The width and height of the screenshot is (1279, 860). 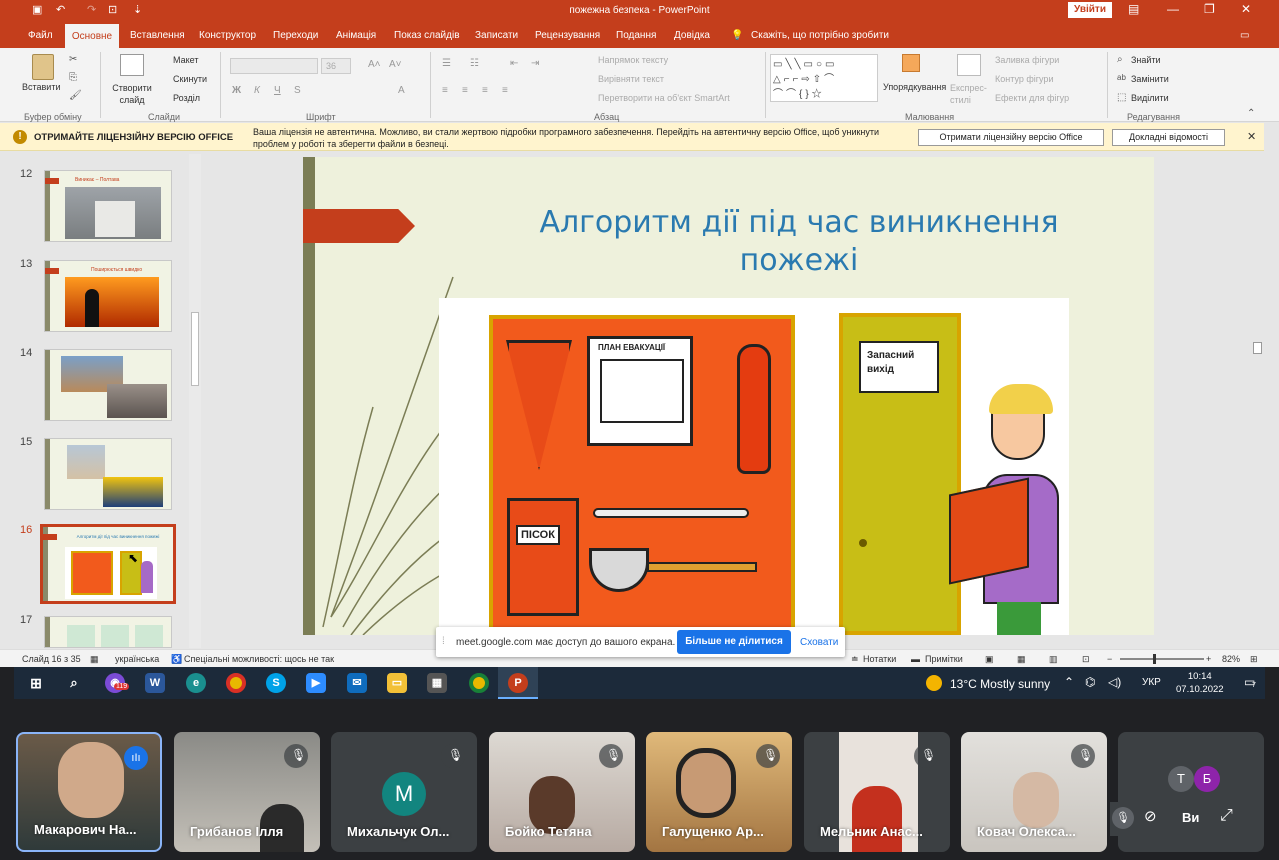 I want to click on shape-fill-button: Заливка фігури, so click(x=1027, y=60).